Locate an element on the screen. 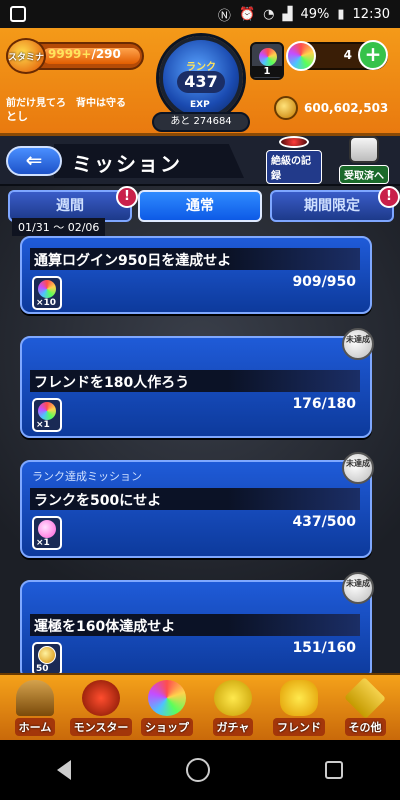 This screenshot has height=800, width=400. mission-card: 未達成 ランク達成ミッション ランクを500にせよ ×1 437/500 is located at coordinates (197, 505).